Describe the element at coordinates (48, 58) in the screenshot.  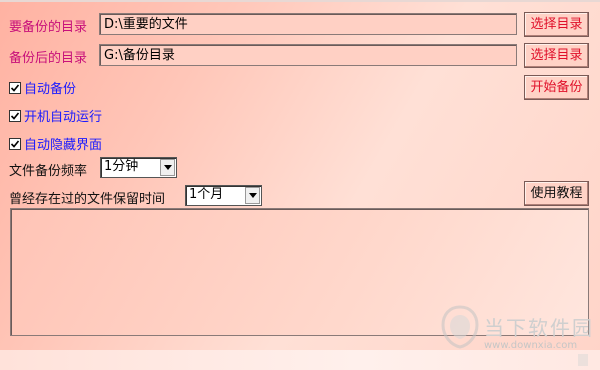
I see `dest-dir-label: 备份后的目录` at that location.